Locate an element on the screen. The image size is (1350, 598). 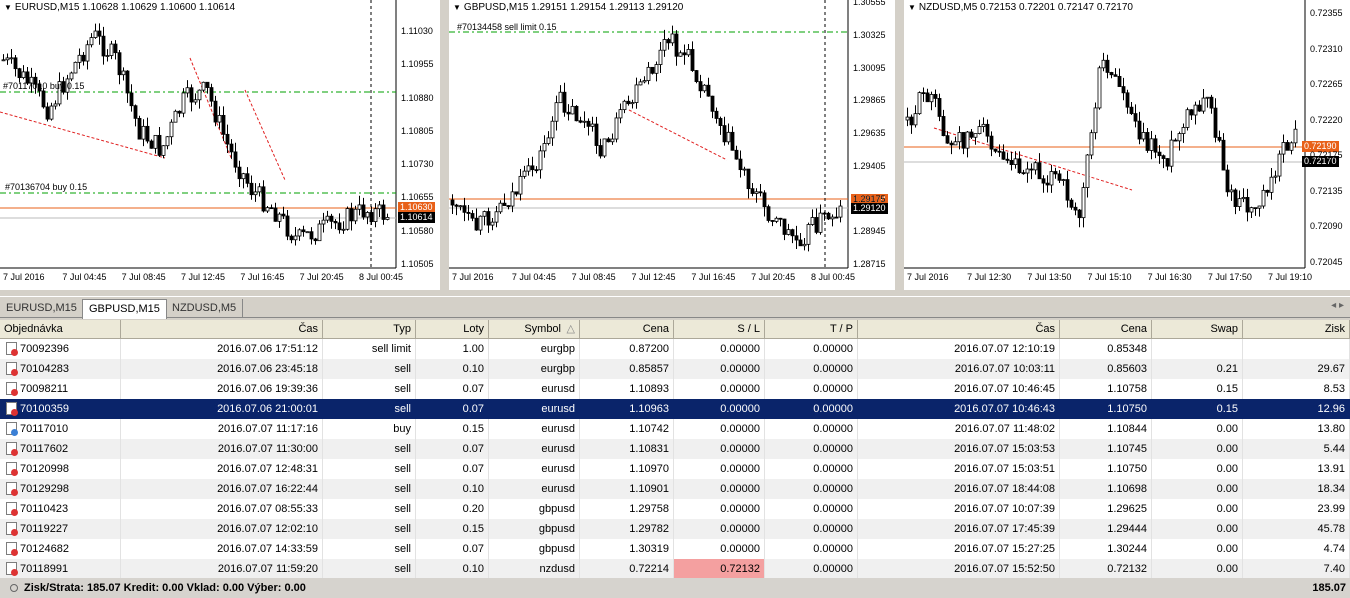
table-cell: 1.00 is located at coordinates (452, 349).